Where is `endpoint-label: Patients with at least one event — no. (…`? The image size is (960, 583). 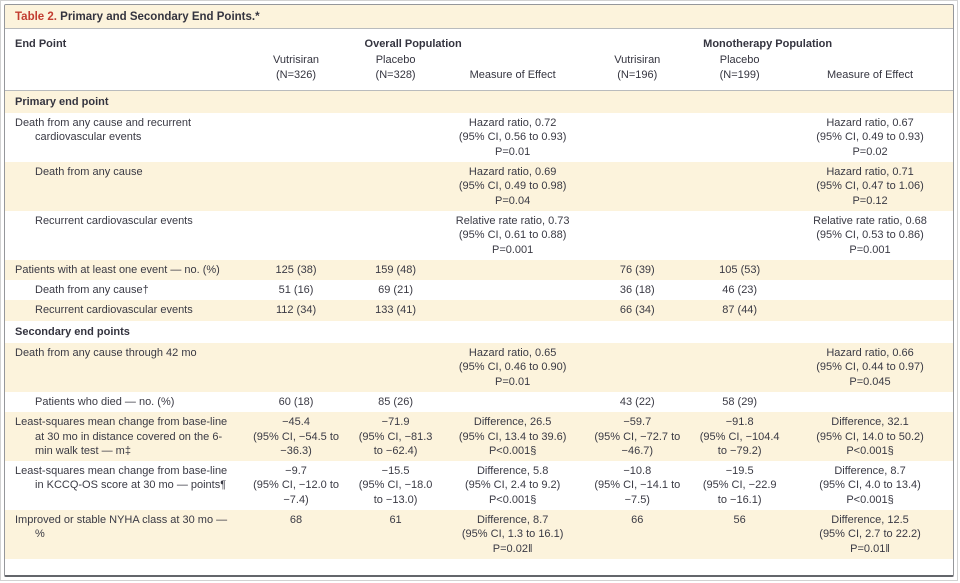
endpoint-label: Patients with at least one event — no. (… is located at coordinates (117, 269).